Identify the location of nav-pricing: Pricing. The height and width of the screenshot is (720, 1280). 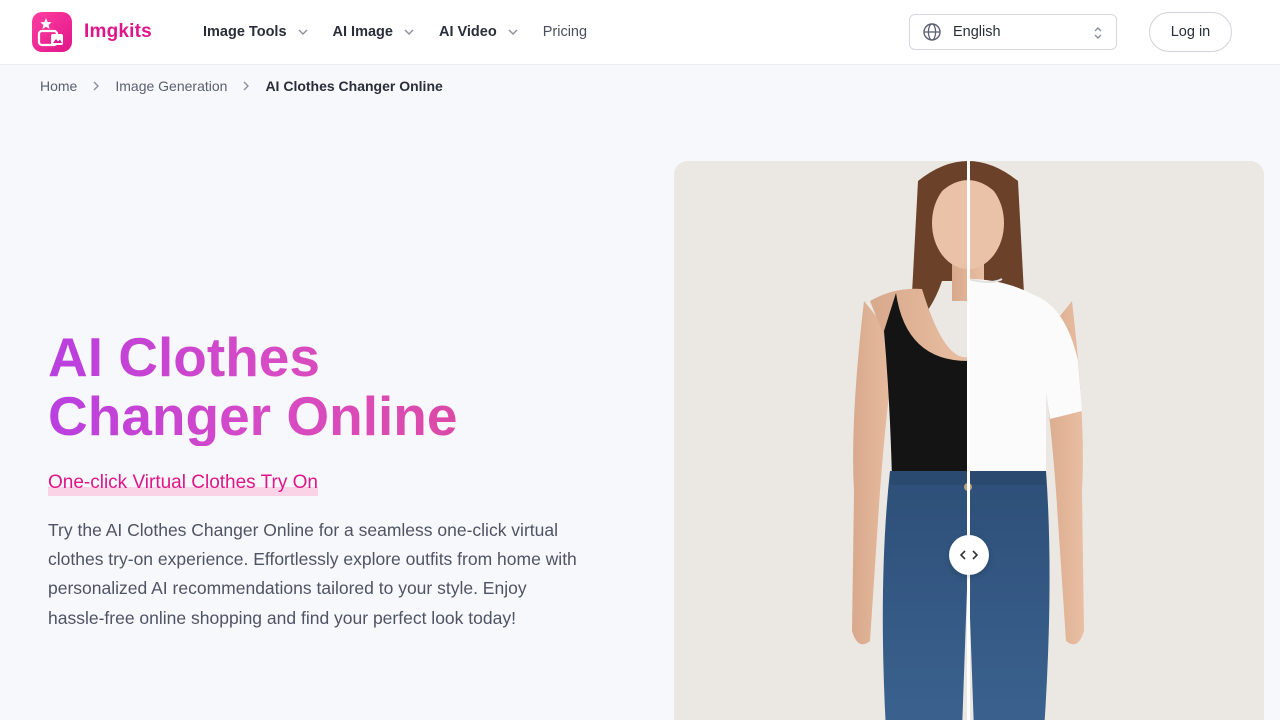
(565, 32).